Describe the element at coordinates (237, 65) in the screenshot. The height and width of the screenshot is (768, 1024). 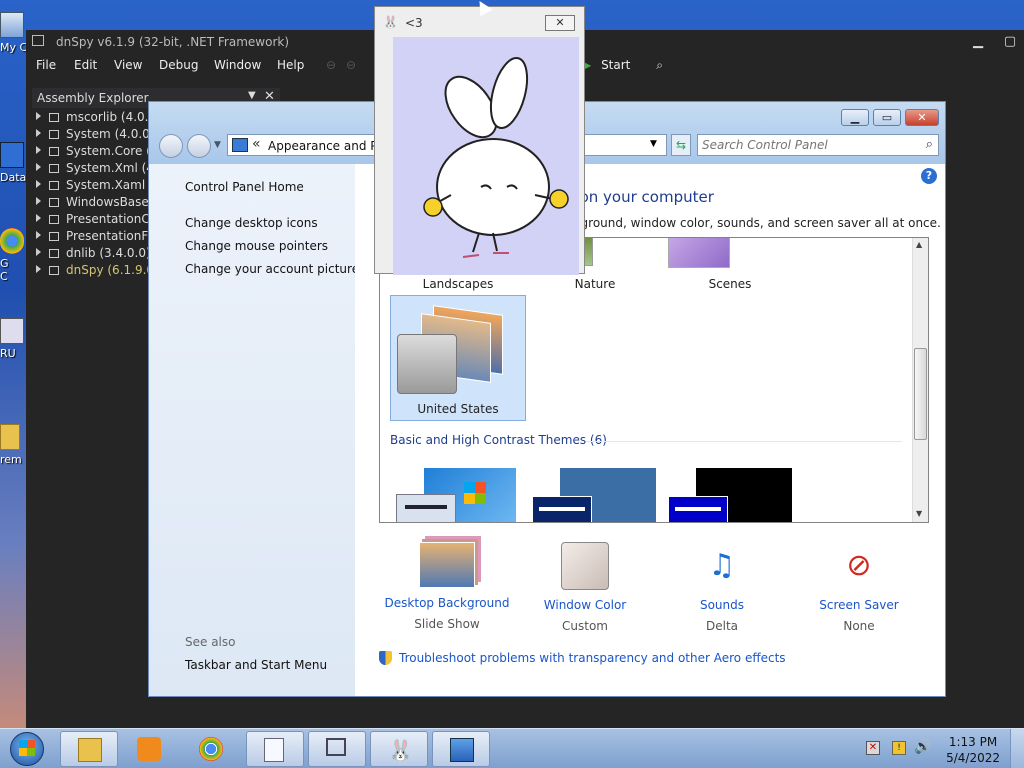
I see `menu-window: Window` at that location.